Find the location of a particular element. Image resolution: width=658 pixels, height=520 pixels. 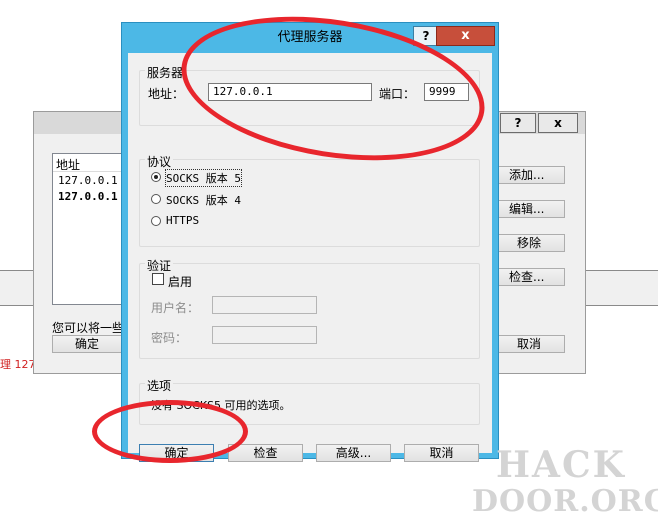

radio-label: HTTPS is located at coordinates (183, 220).